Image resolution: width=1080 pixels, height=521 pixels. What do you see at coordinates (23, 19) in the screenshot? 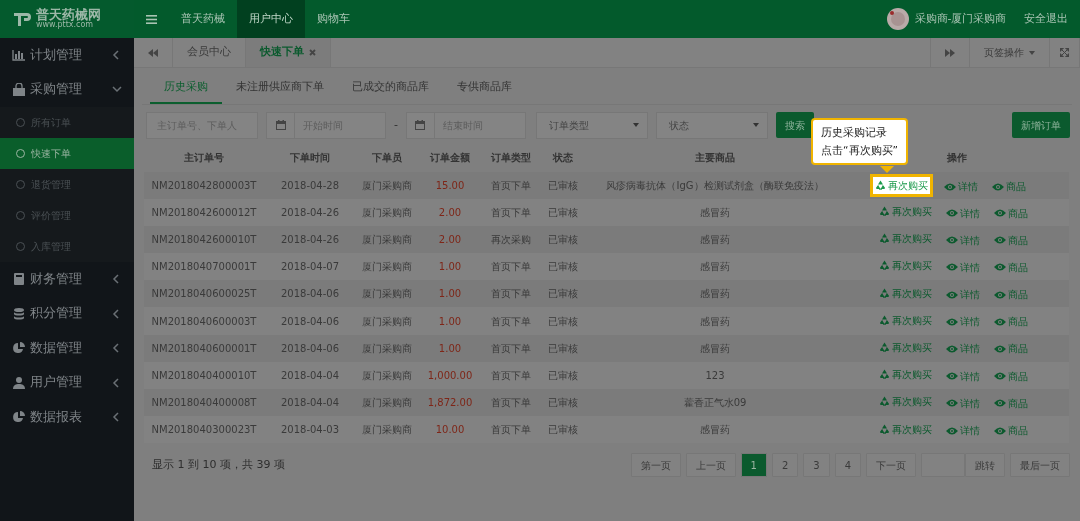
I see `logo-icon` at bounding box center [23, 19].